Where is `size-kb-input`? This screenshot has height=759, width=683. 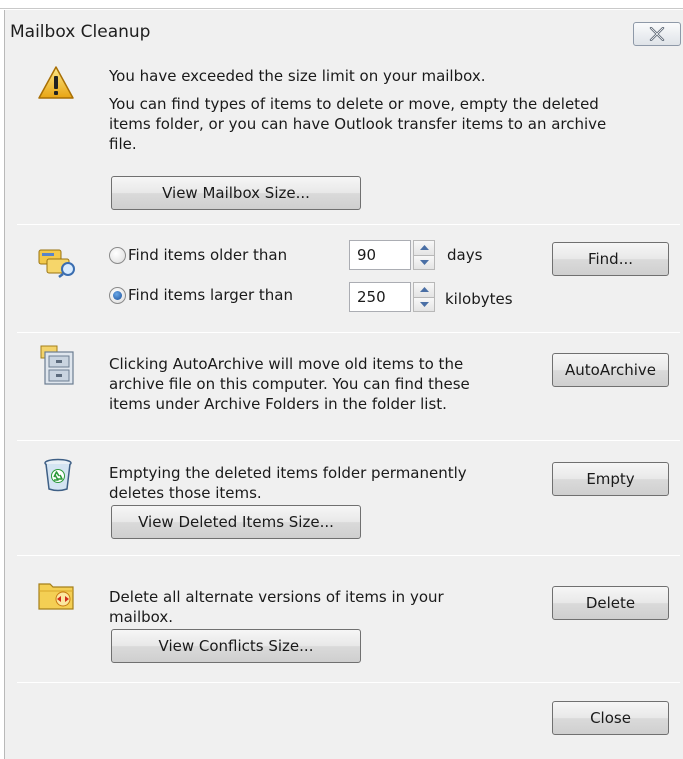
size-kb-input is located at coordinates (380, 297).